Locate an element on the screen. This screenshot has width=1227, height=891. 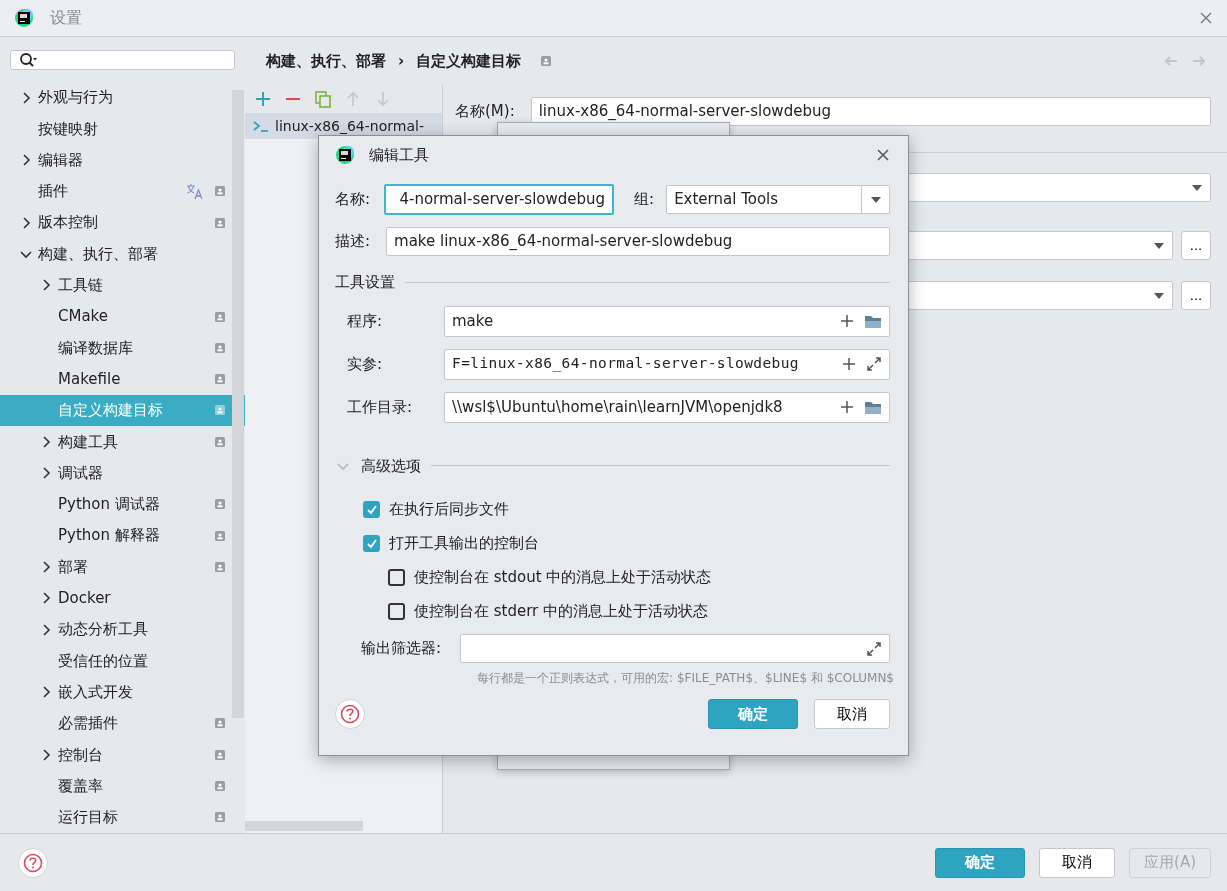
breadcrumb-item: 自定义构建目标 is located at coordinates (469, 61).